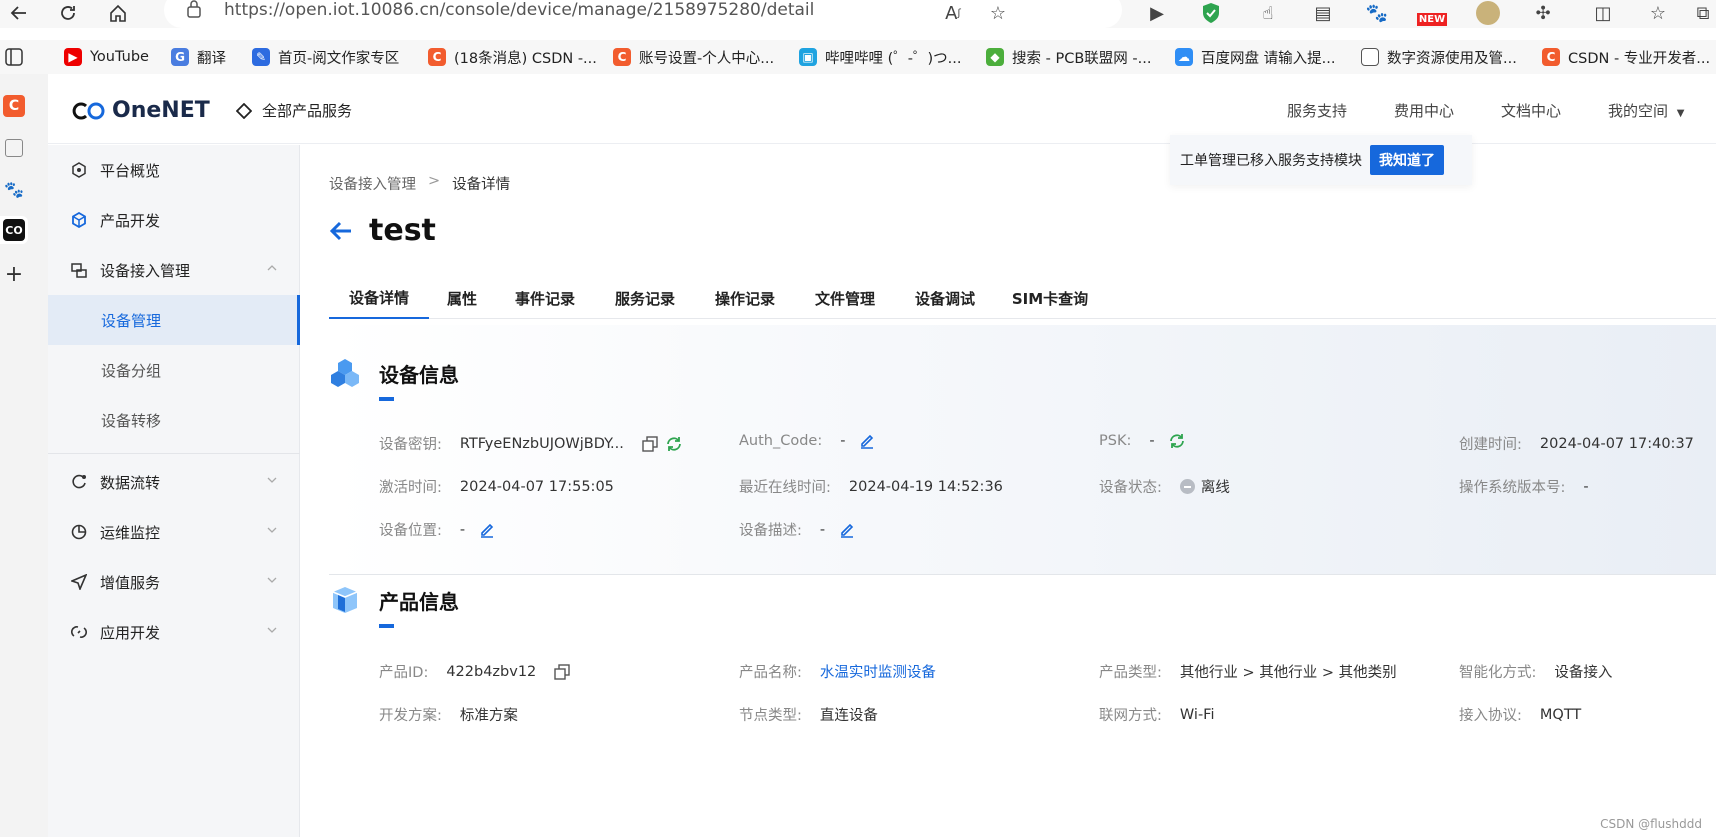  I want to click on nav-item-app-dev: 应用开发, so click(174, 632).